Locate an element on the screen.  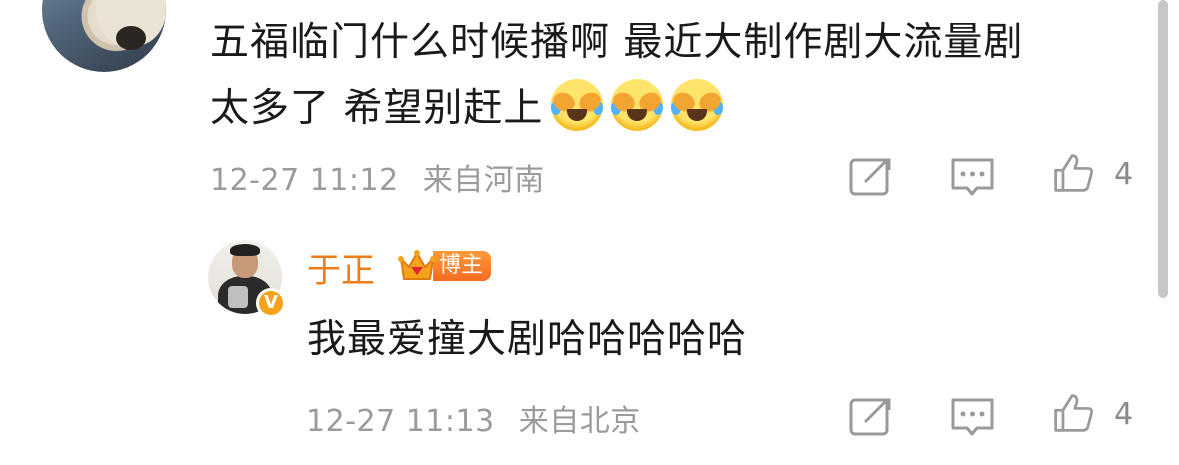
reply-location: 来自北京 is located at coordinates (579, 421).